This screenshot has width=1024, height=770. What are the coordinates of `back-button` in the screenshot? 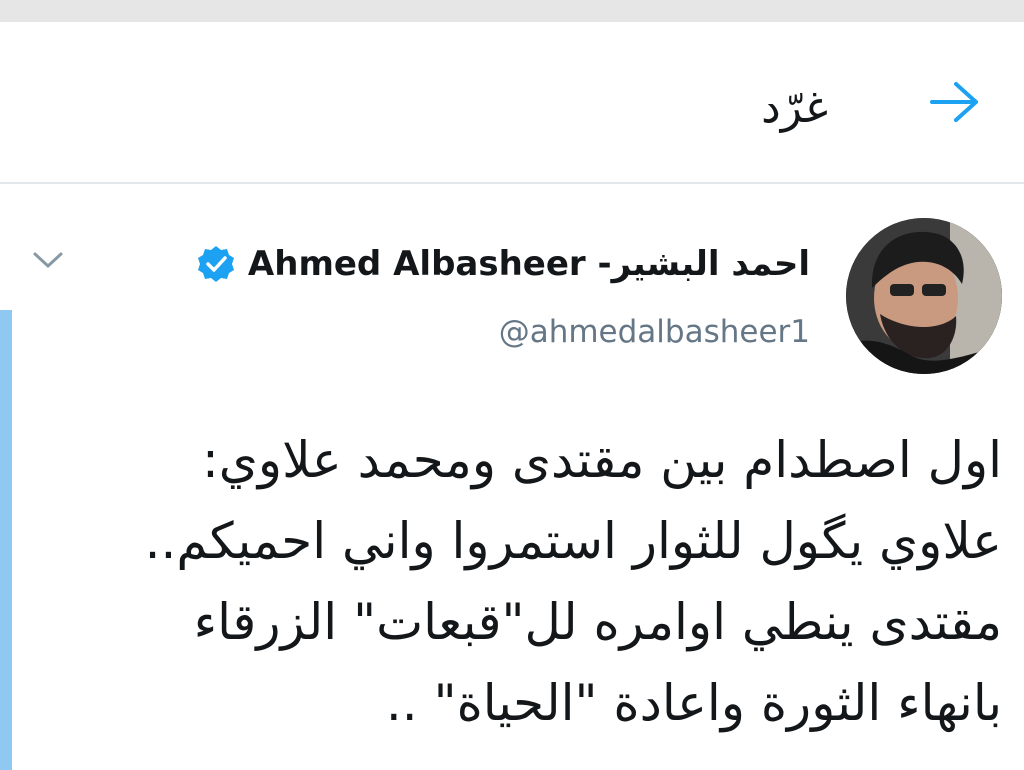 It's located at (954, 104).